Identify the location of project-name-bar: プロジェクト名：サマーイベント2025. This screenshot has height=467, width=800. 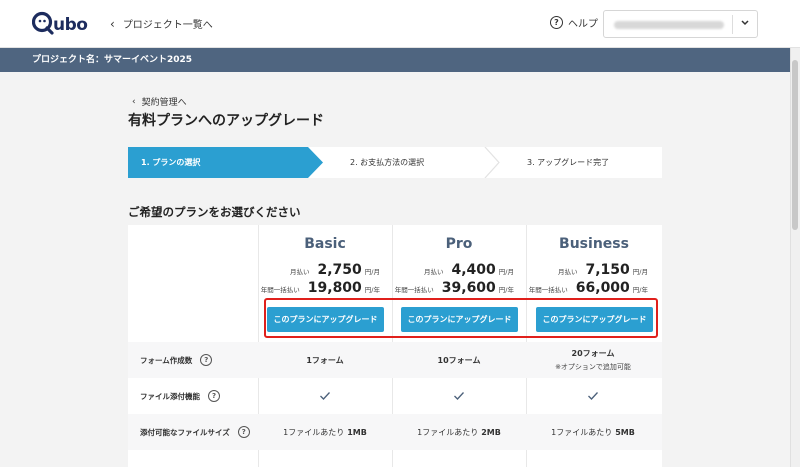
(400, 60).